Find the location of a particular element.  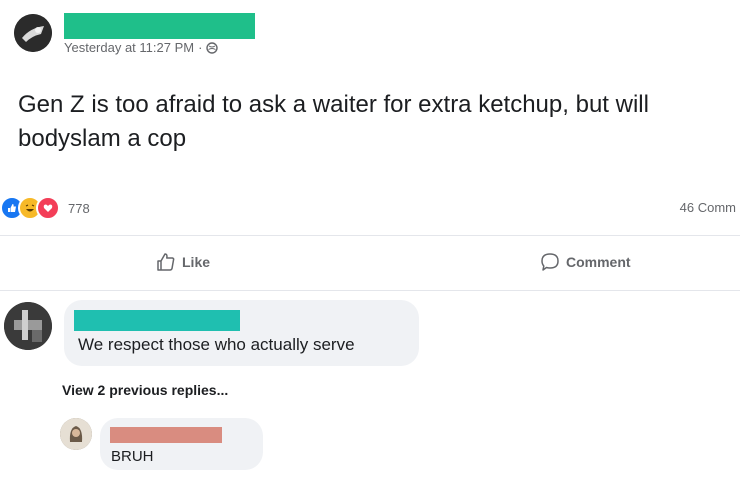

reply-avatar is located at coordinates (76, 434).